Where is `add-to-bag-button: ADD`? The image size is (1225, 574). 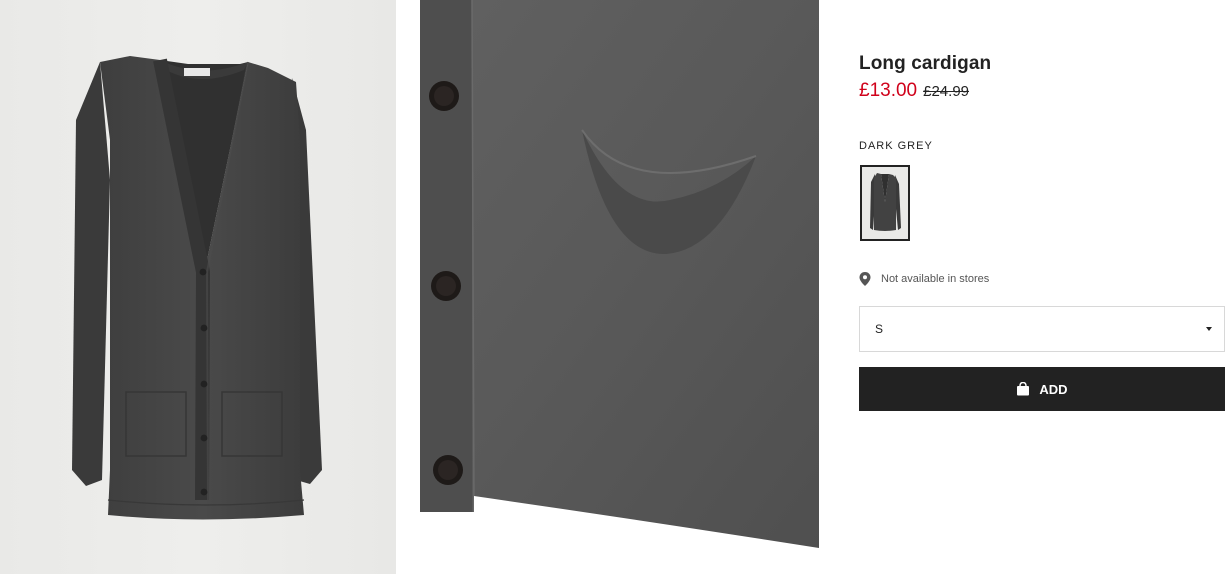
add-to-bag-button: ADD is located at coordinates (1042, 389).